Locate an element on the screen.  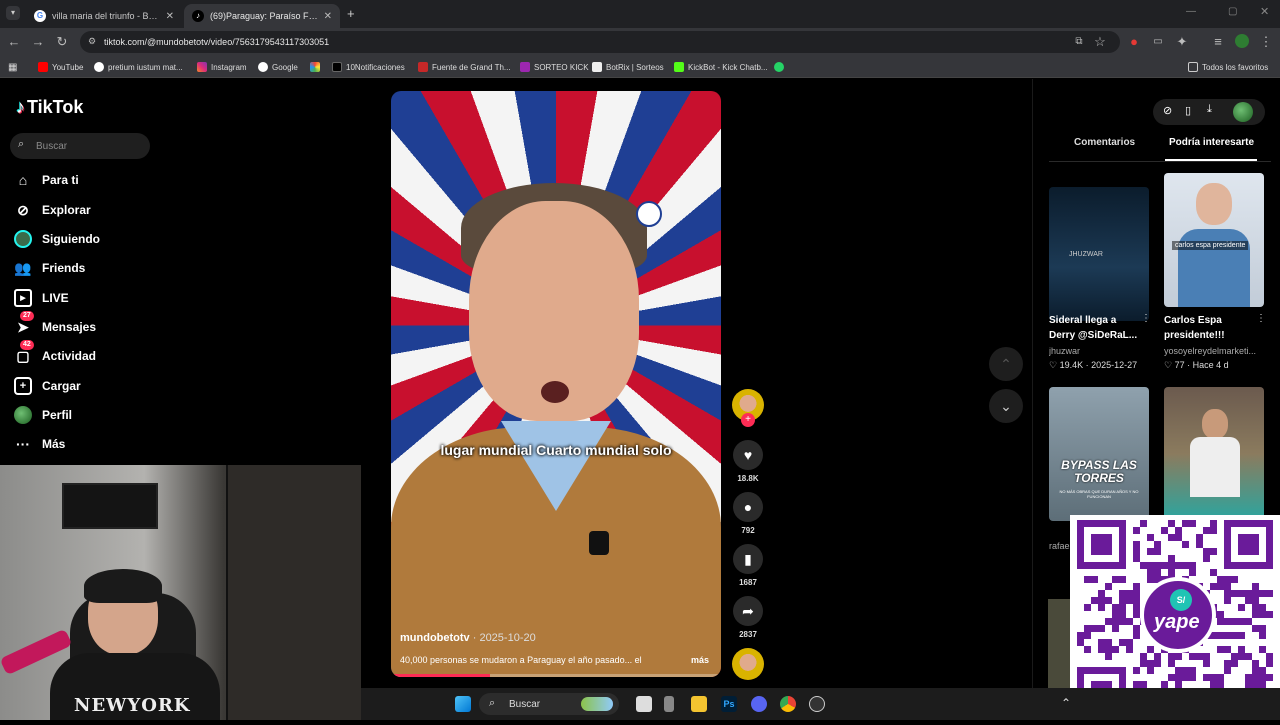
tab-podria-interesarte: Podría interesarte is located at coordinates (1211, 142).